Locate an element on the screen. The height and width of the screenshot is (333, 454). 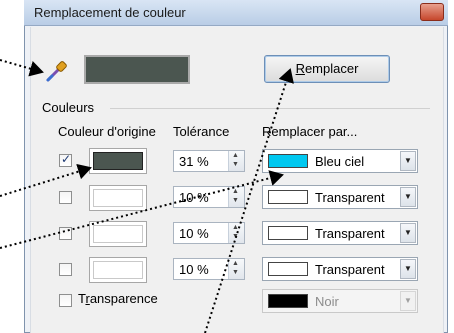
row-1-replace-dropdown: Bleu ciel ▼ is located at coordinates (340, 161).